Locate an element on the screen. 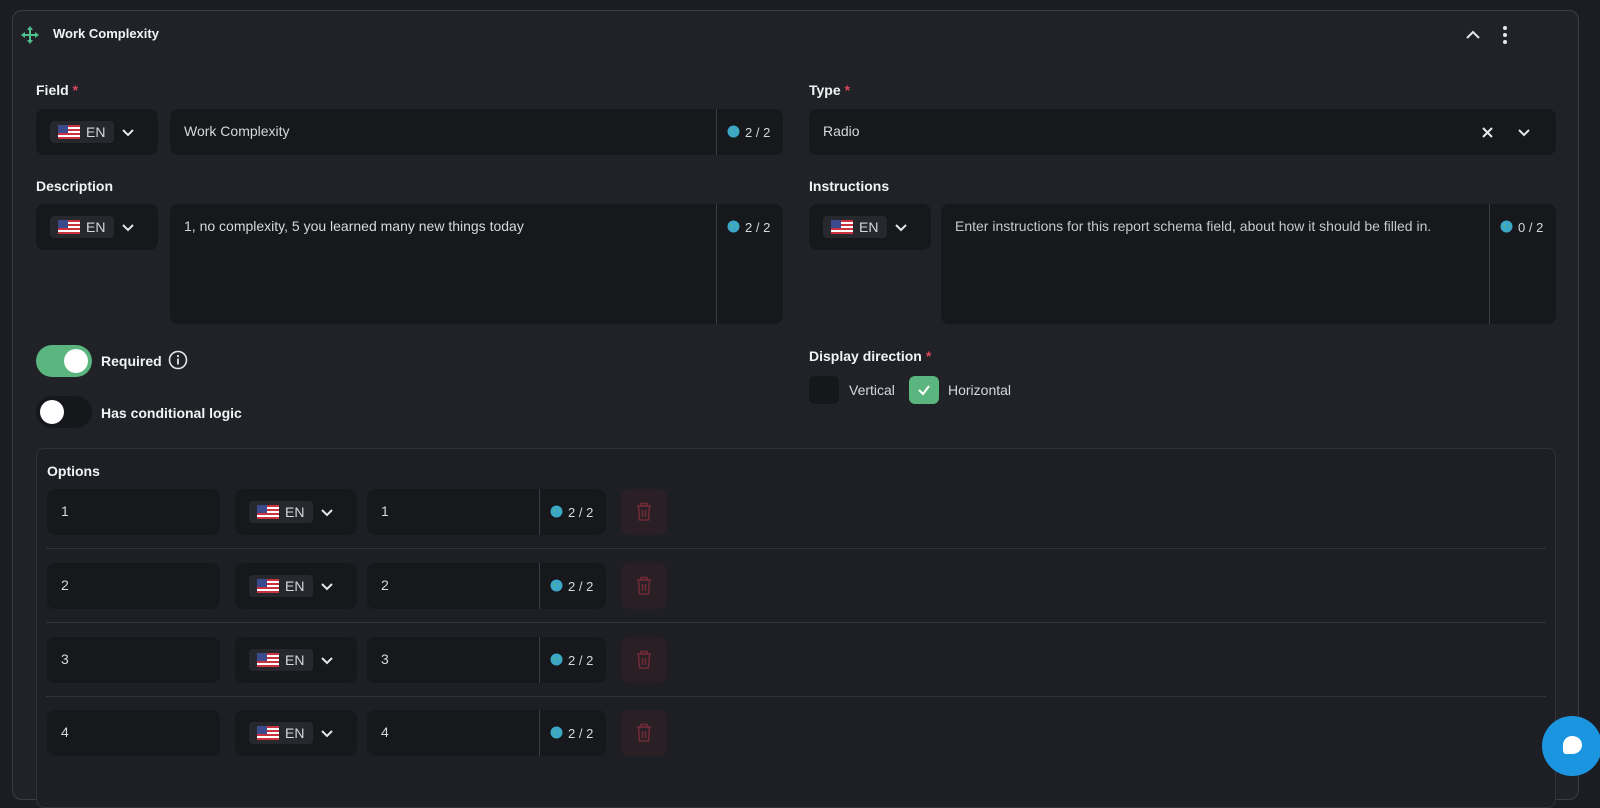 This screenshot has height=808, width=1600. required-label: Required is located at coordinates (131, 361).